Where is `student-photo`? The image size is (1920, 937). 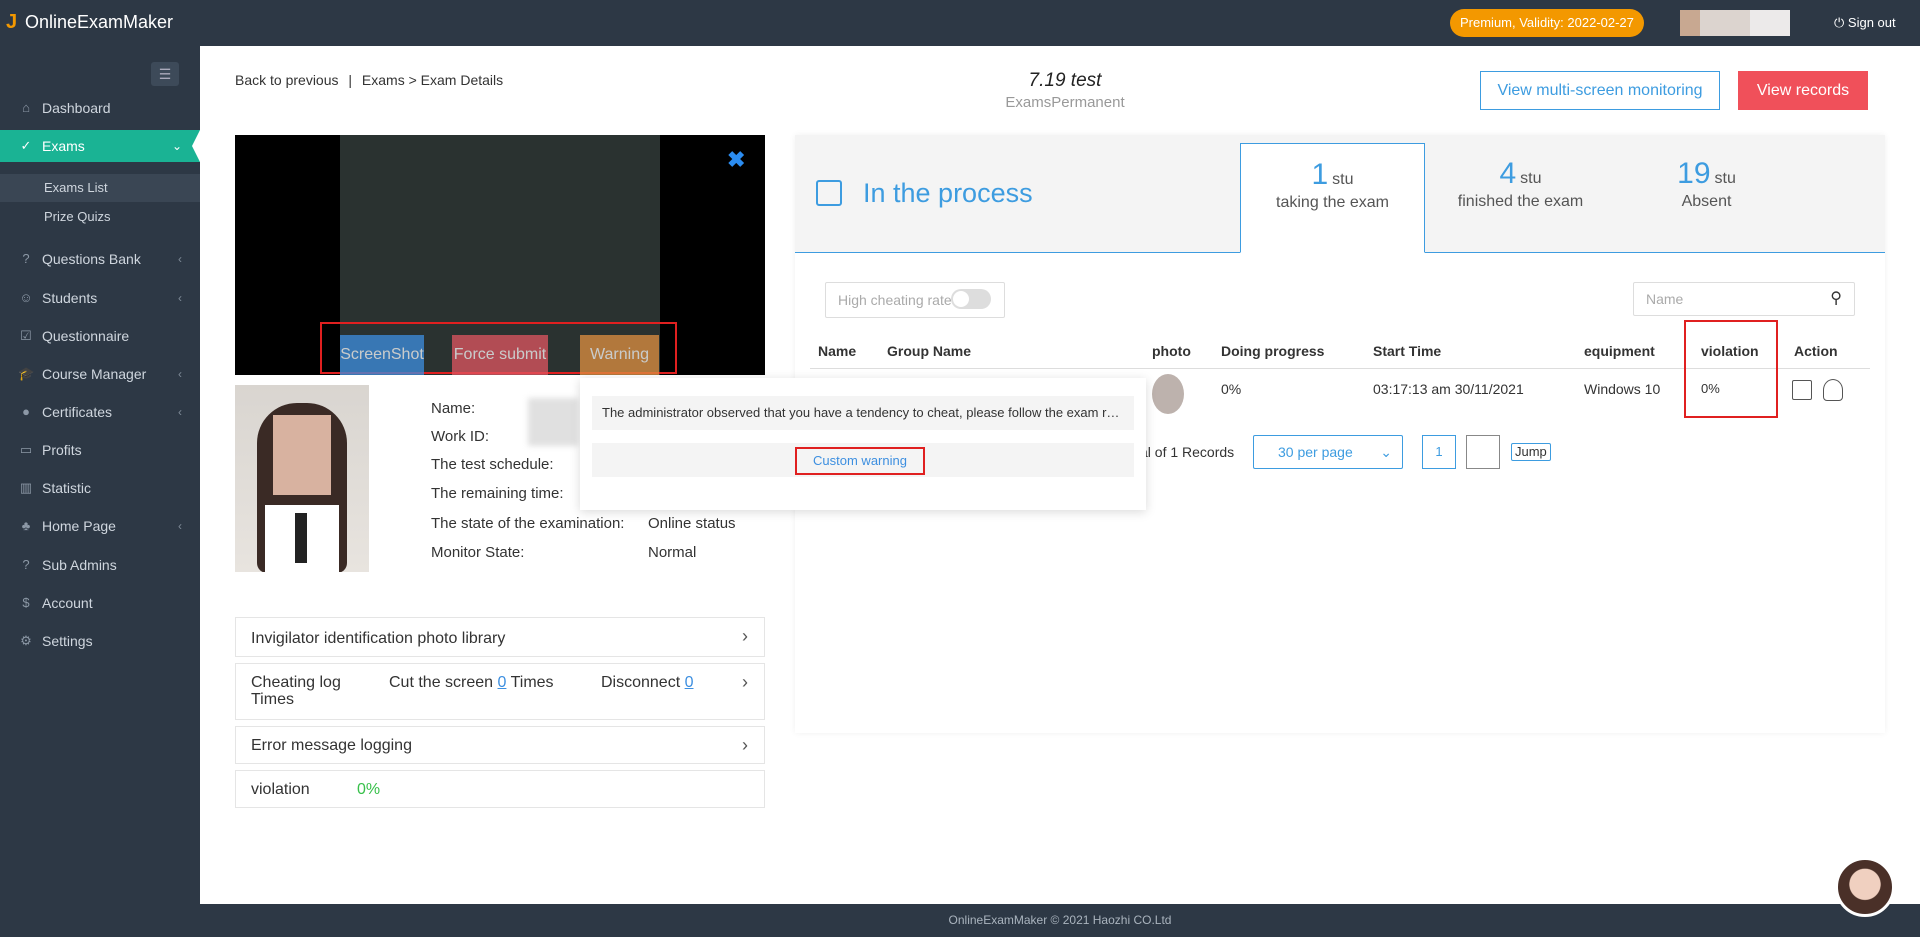 student-photo is located at coordinates (302, 478).